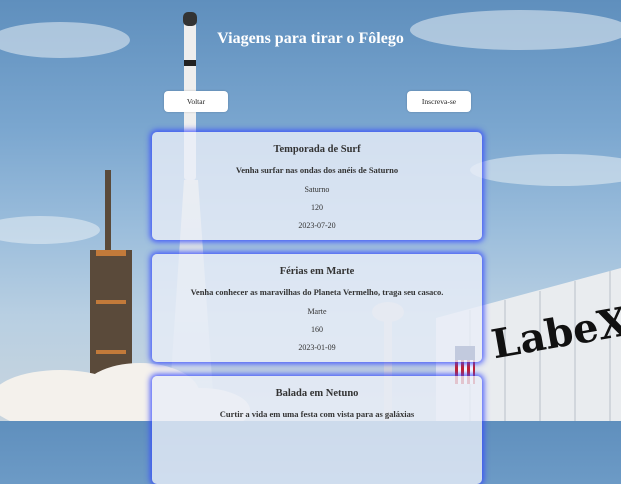 The width and height of the screenshot is (621, 484). What do you see at coordinates (317, 225) in the screenshot?
I see `trip-date: 2023-07-20` at bounding box center [317, 225].